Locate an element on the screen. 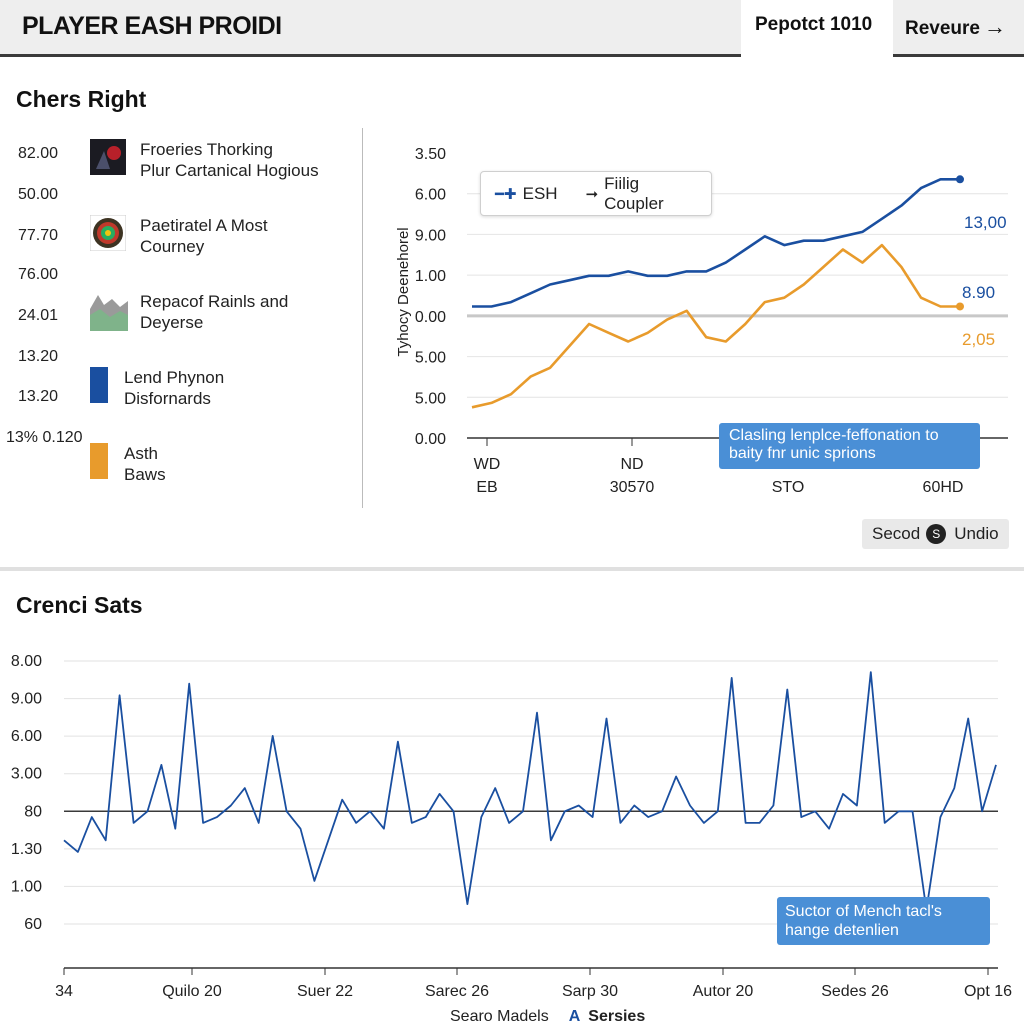  x-tick-label: Opt 16 is located at coordinates (988, 991).